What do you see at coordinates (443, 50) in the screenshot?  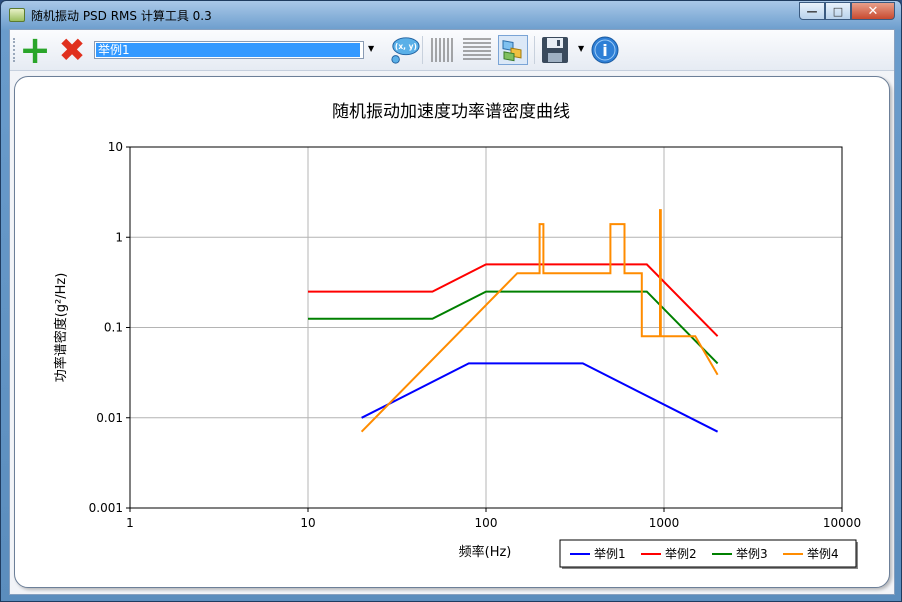 I see `vertical-grid-icon` at bounding box center [443, 50].